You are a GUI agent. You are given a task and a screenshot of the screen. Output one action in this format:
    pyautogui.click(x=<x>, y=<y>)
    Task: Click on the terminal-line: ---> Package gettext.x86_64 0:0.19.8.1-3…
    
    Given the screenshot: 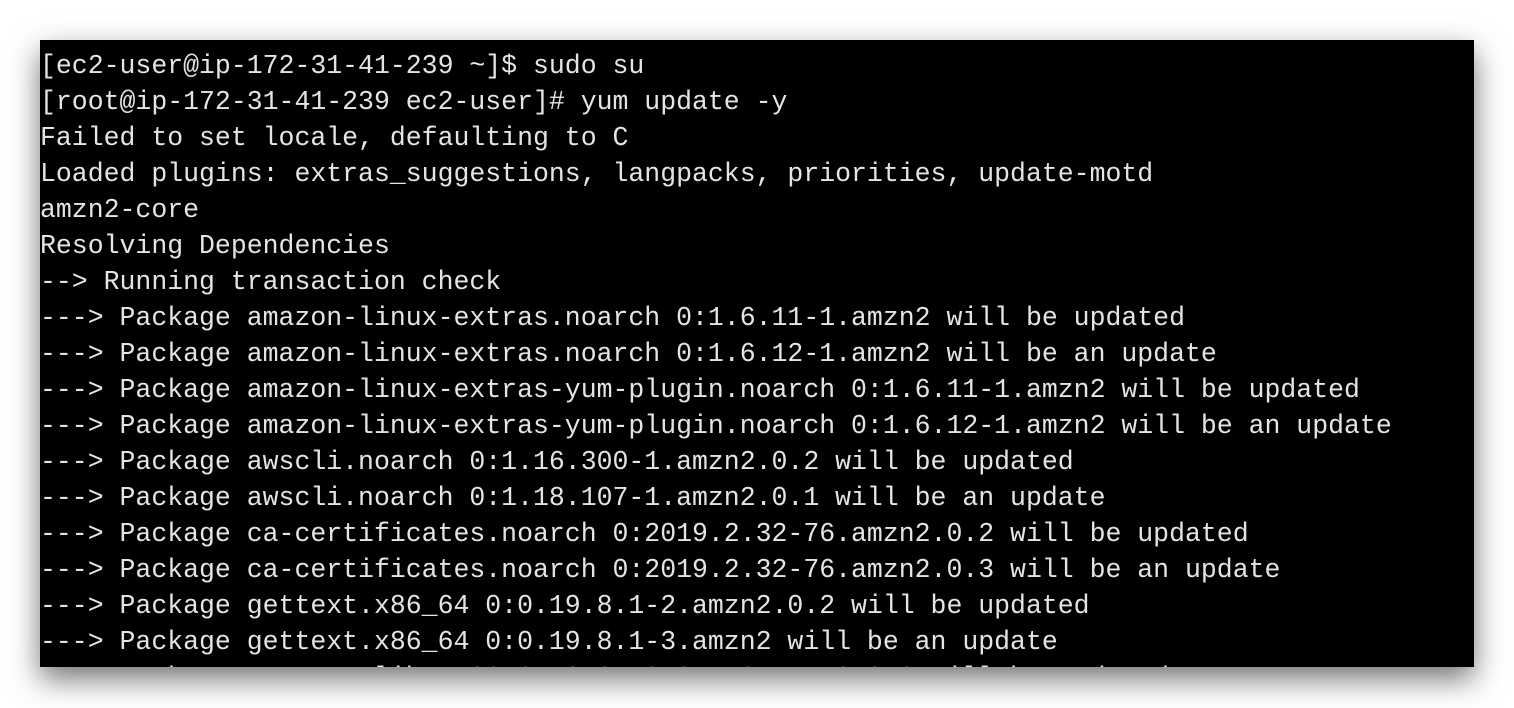 What is the action you would take?
    pyautogui.click(x=549, y=642)
    